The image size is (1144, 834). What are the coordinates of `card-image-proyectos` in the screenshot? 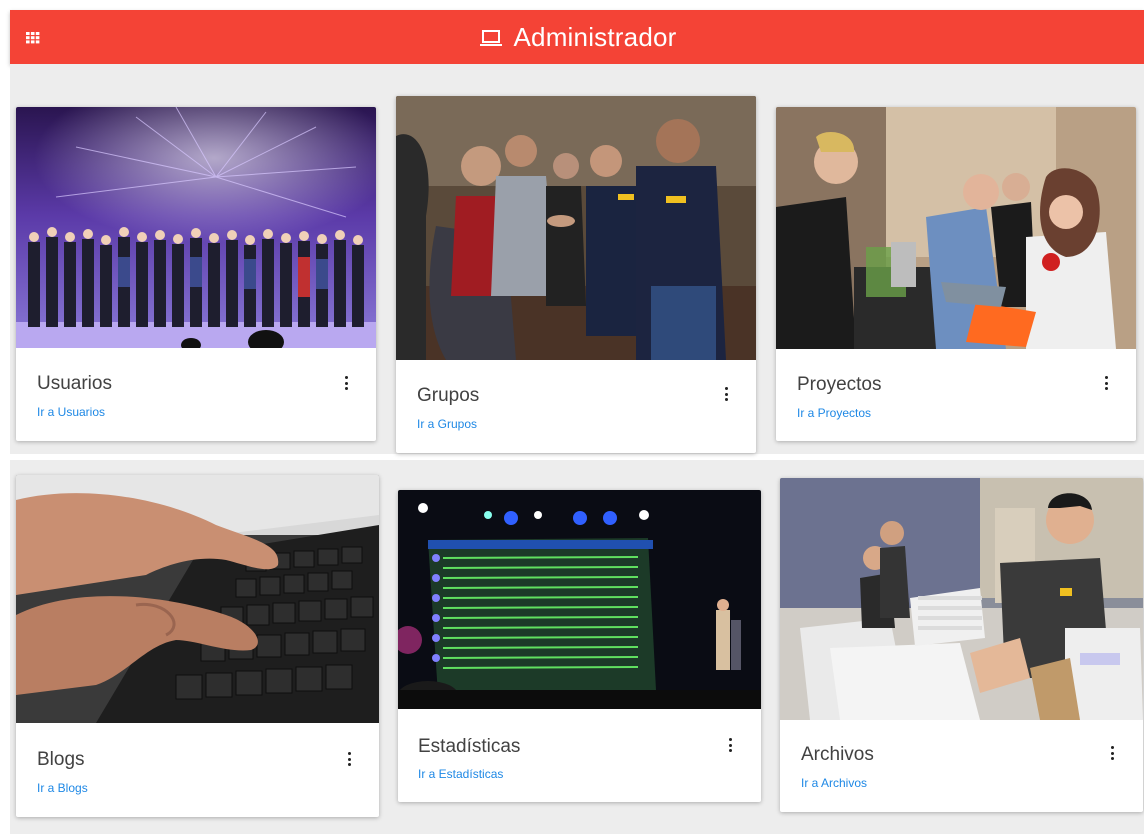 It's located at (956, 228).